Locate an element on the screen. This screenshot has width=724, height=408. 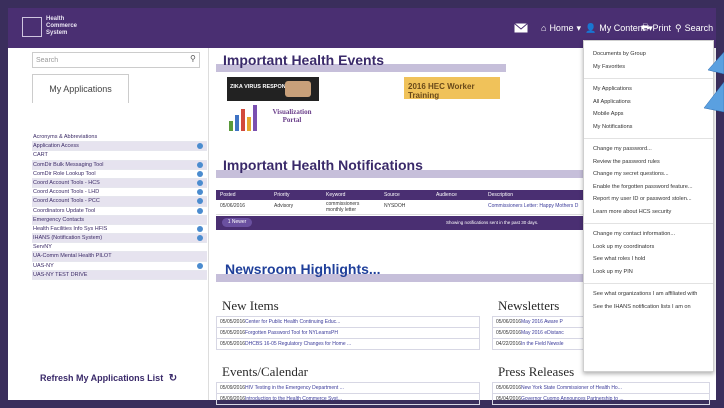
mail-button is located at coordinates (521, 28).